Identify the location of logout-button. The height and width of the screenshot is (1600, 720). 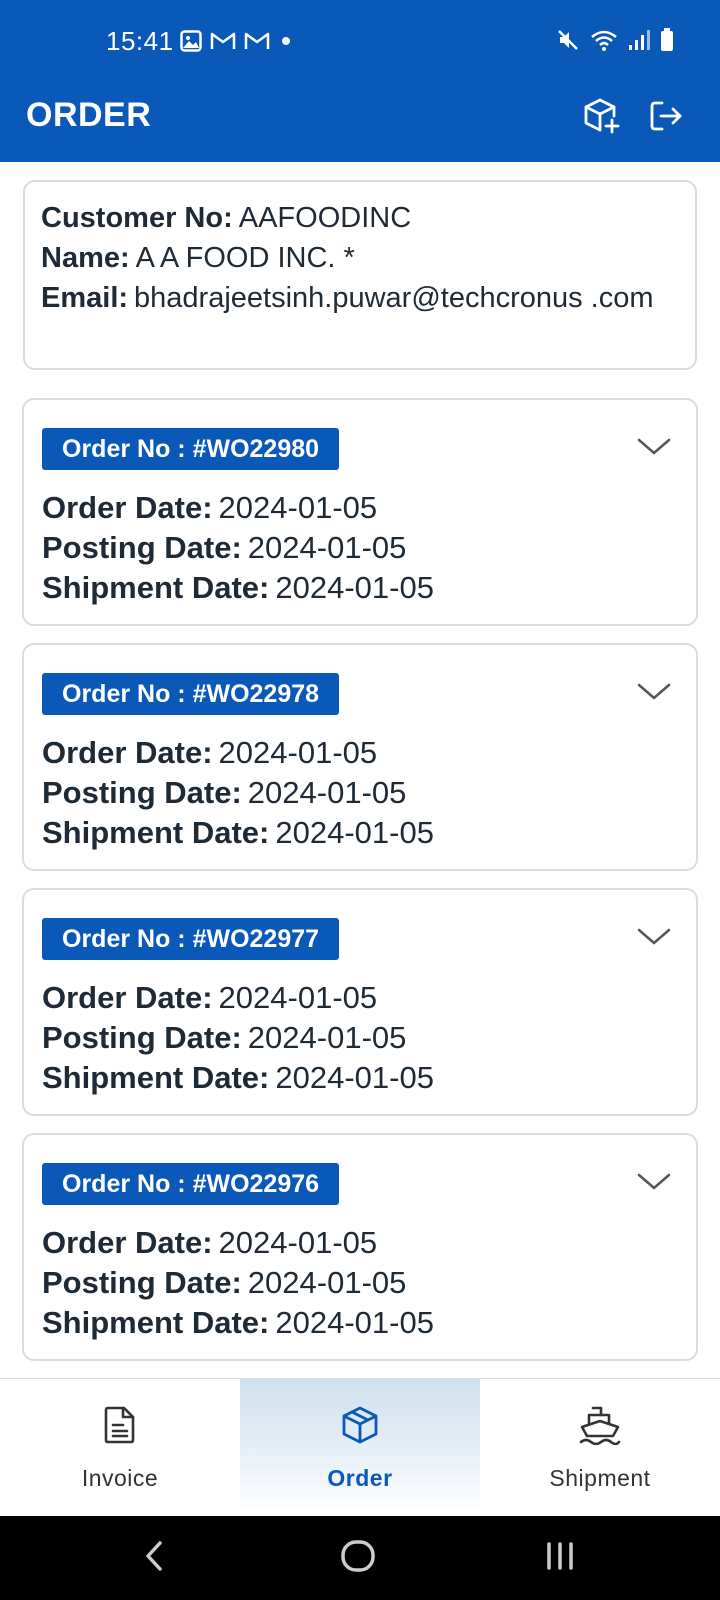
(666, 118).